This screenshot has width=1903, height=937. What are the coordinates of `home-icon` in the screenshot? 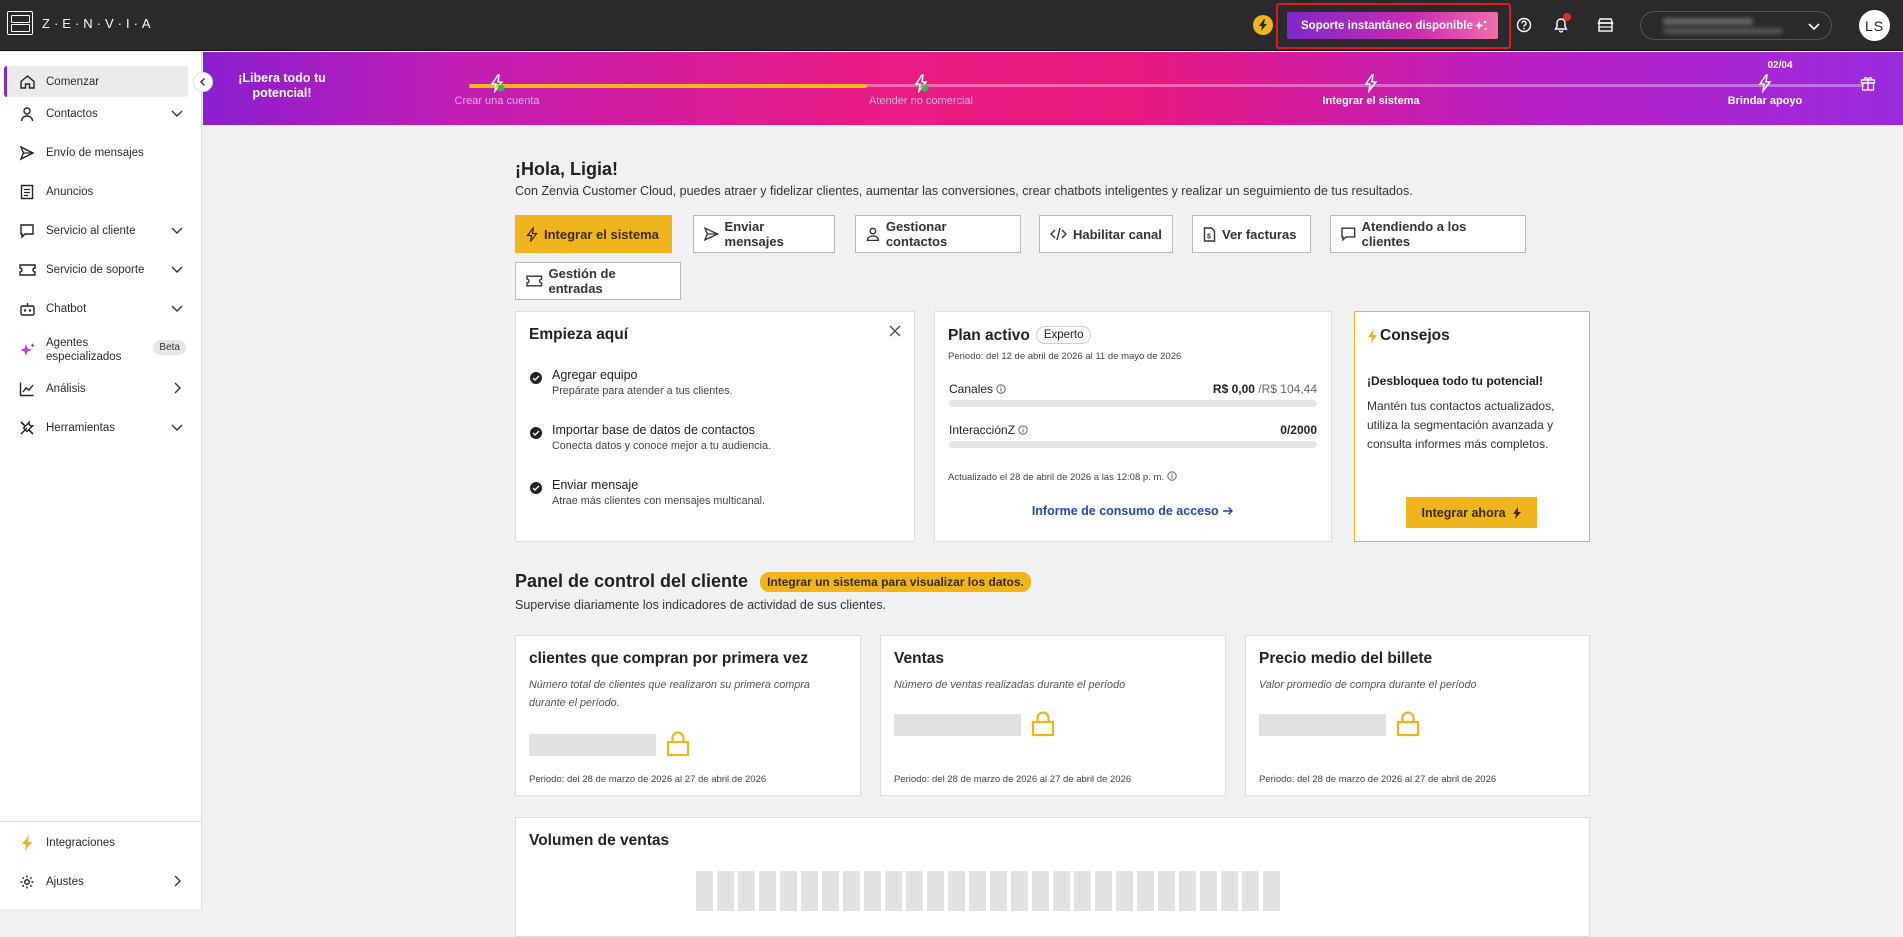 It's located at (27, 82).